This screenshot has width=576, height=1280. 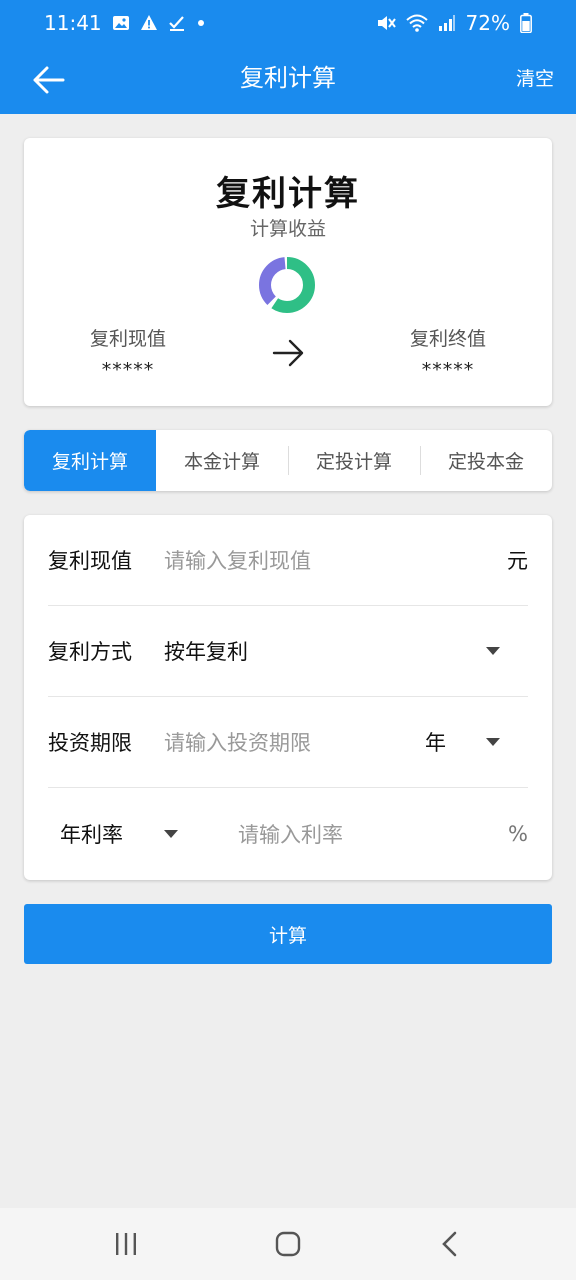 What do you see at coordinates (288, 353) in the screenshot?
I see `arrow-right-icon` at bounding box center [288, 353].